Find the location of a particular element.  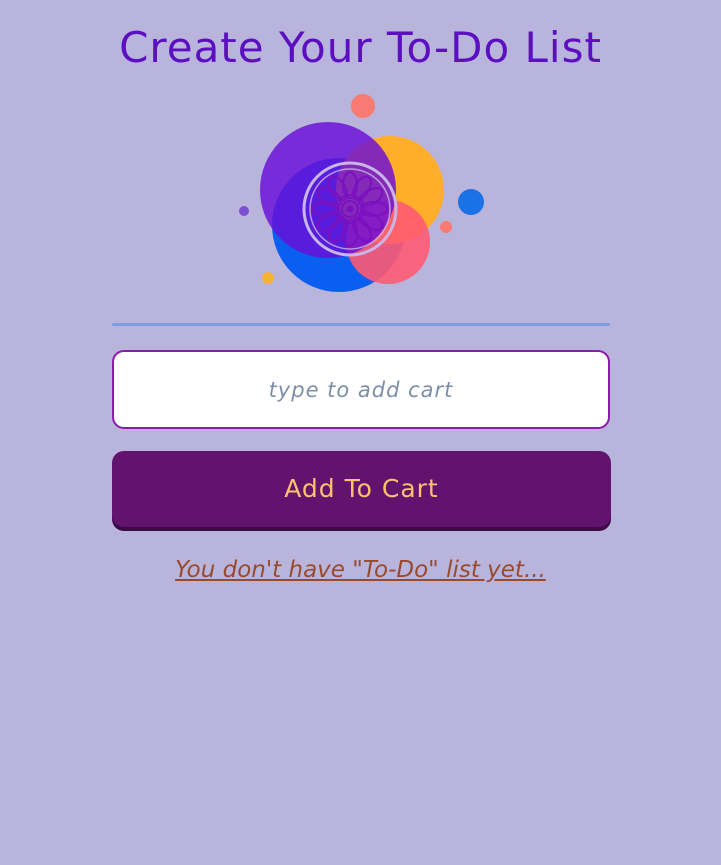

mandala-logo-icon is located at coordinates (361, 193).